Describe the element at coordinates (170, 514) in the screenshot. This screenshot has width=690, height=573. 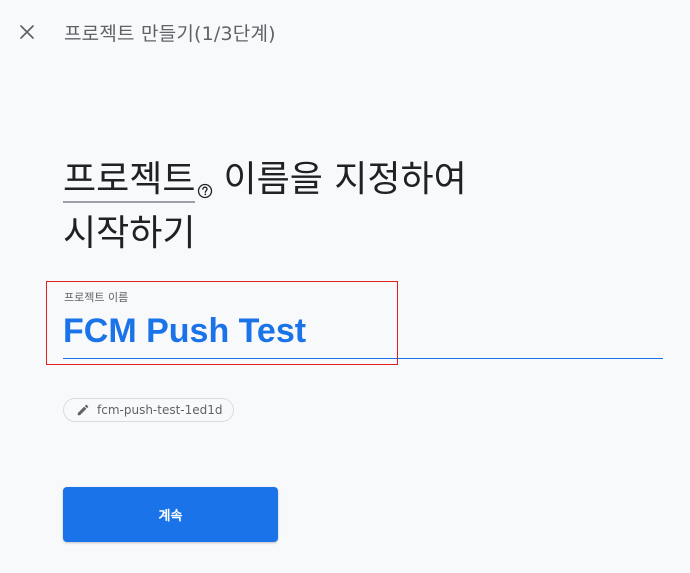
I see `continue-button: 계속` at that location.